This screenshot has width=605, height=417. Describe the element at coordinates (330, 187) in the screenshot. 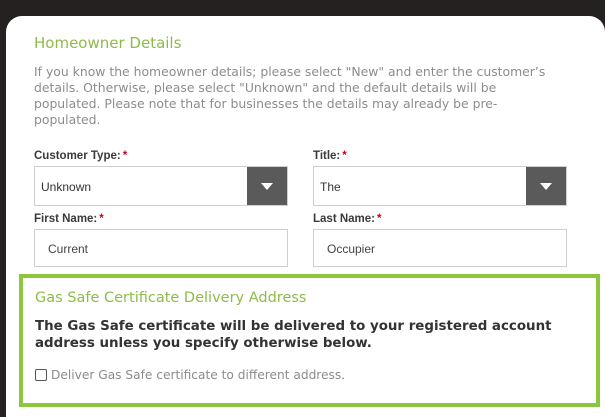

I see `title-value: The` at that location.